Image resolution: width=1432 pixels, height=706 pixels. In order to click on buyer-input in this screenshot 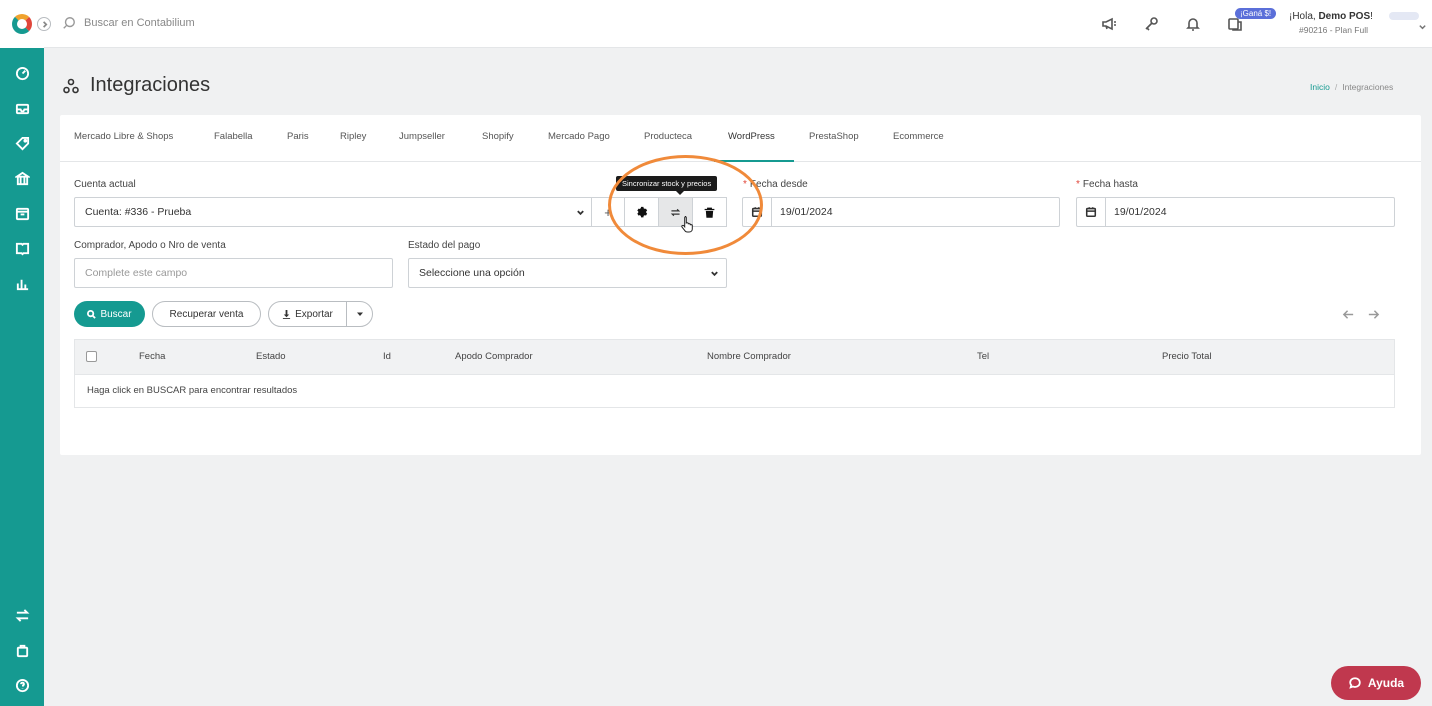, I will do `click(238, 273)`.